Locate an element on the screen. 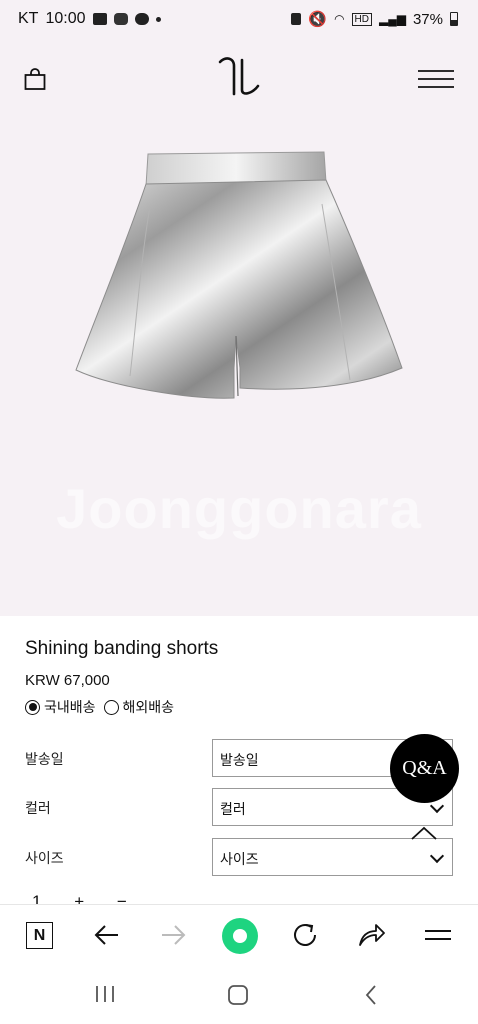 This screenshot has height=1024, width=478. product-price: KRW 67,000 is located at coordinates (67, 680).